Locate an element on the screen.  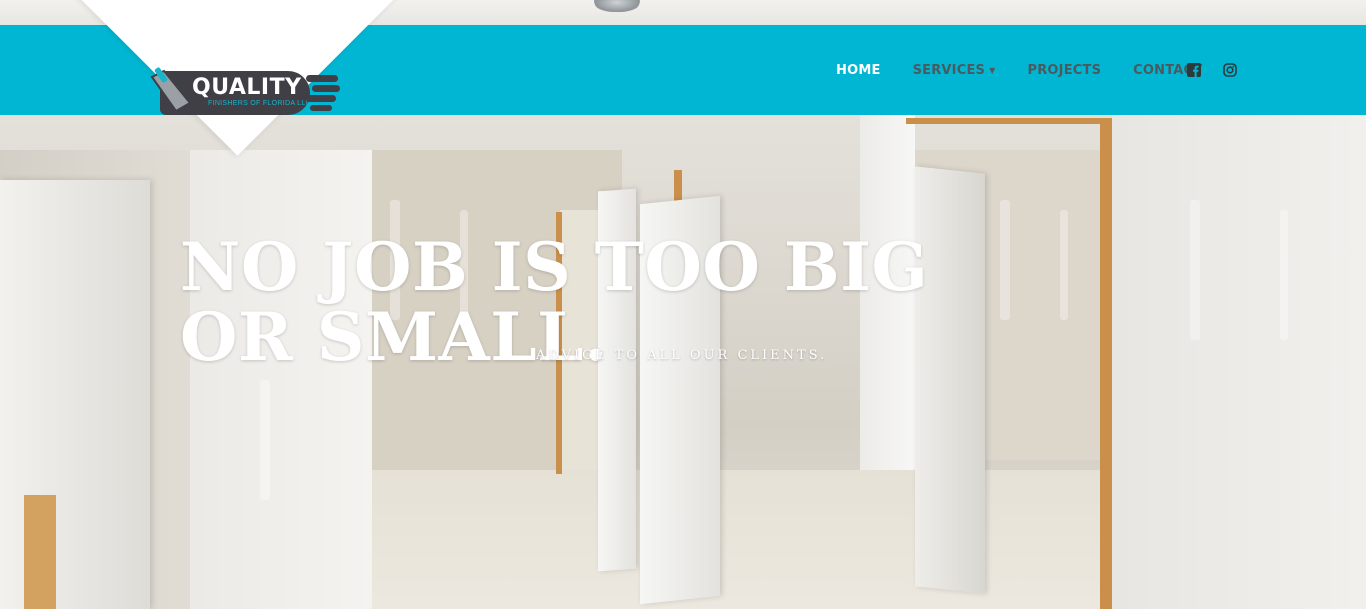
facebook-icon is located at coordinates (1194, 70).